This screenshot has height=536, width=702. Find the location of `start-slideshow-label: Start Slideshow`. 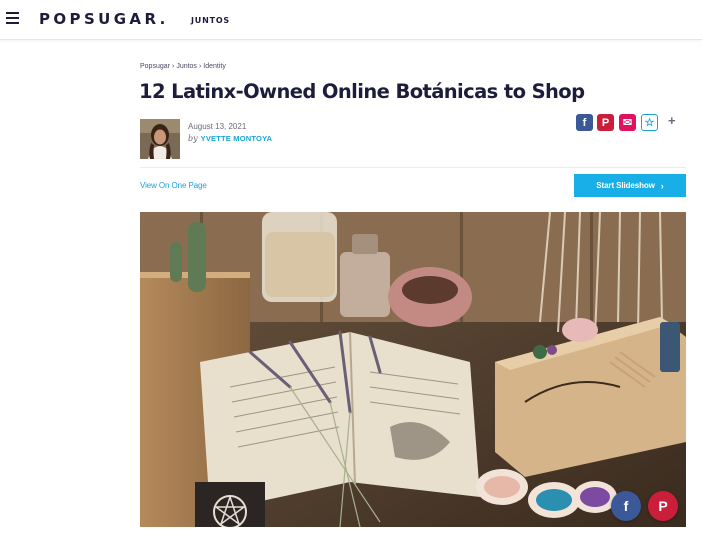

start-slideshow-label: Start Slideshow is located at coordinates (625, 185).